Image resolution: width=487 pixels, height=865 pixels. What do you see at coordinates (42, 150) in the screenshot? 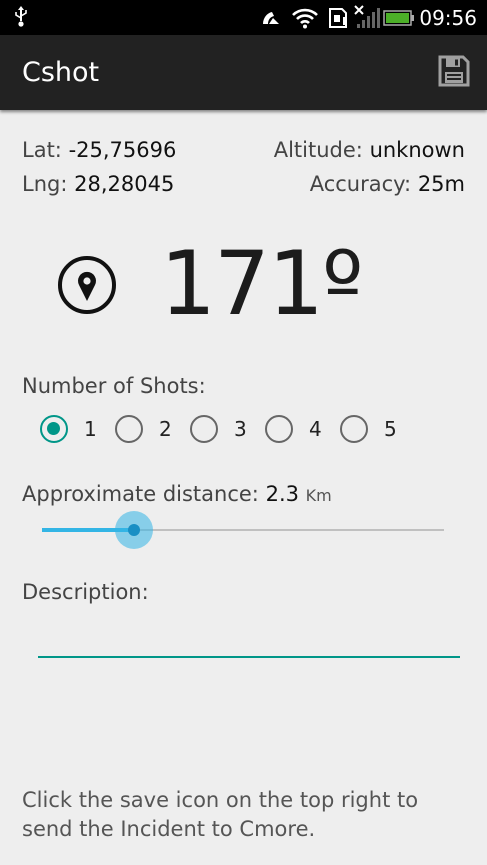
I see `latitude-label: Lat:` at bounding box center [42, 150].